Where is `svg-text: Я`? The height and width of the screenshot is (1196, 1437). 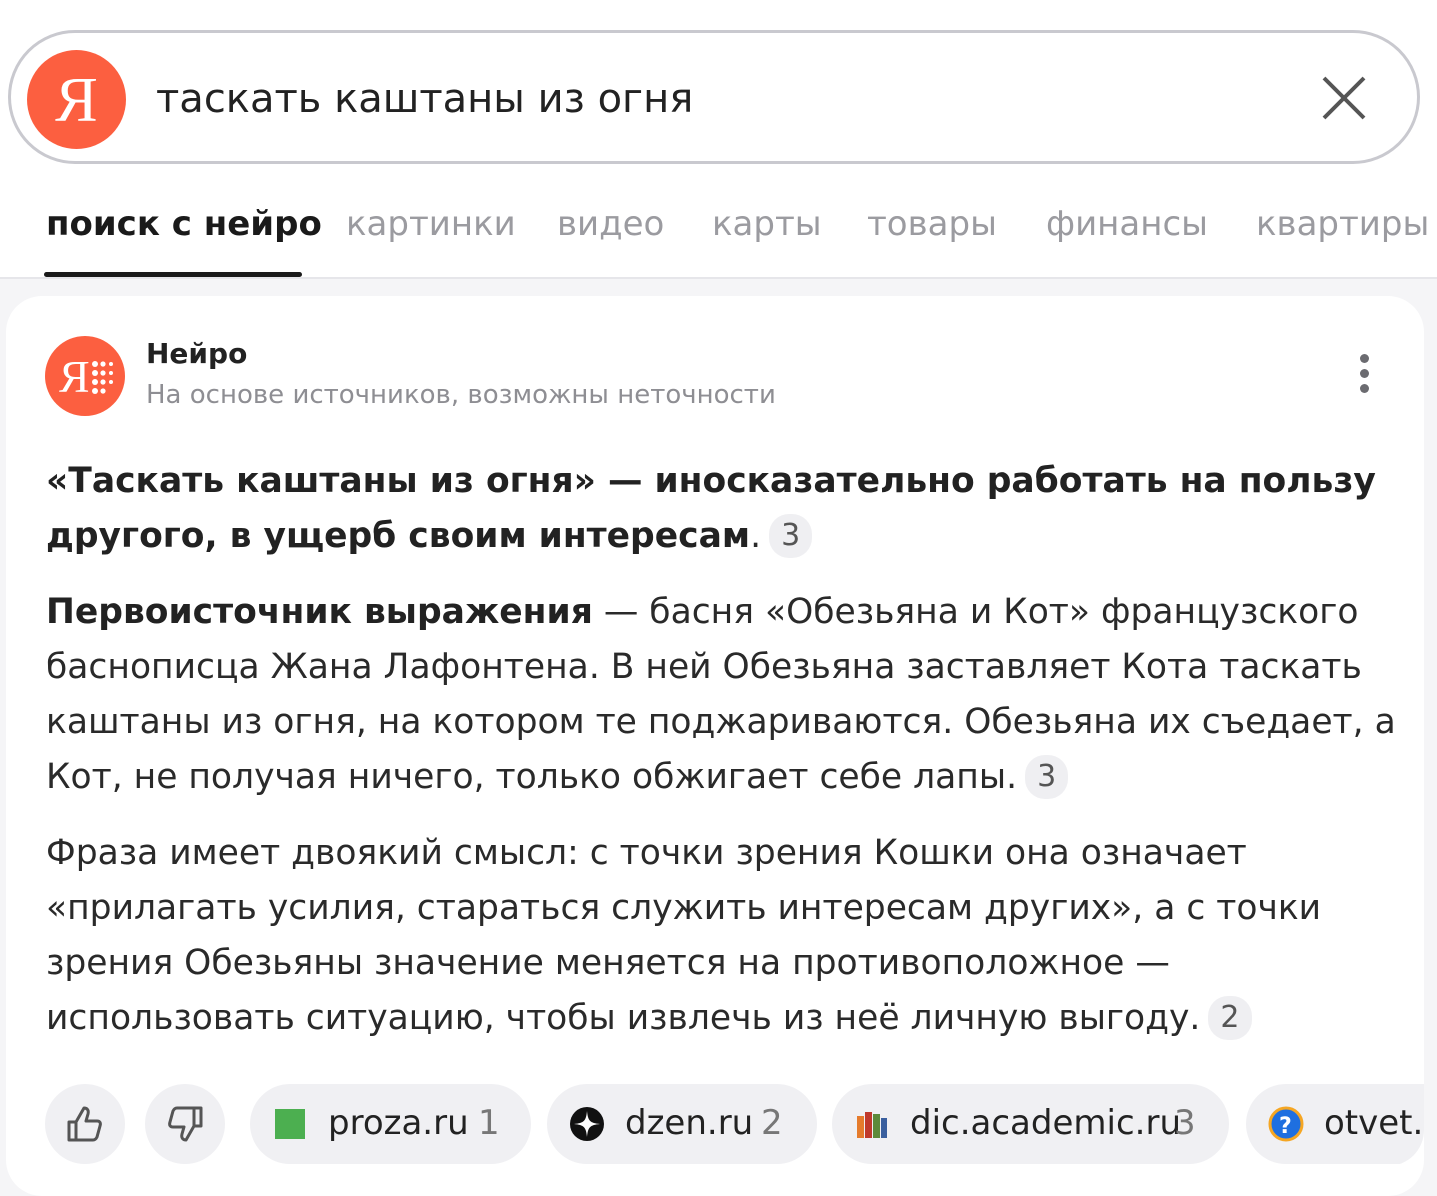
svg-text: Я is located at coordinates (74, 376).